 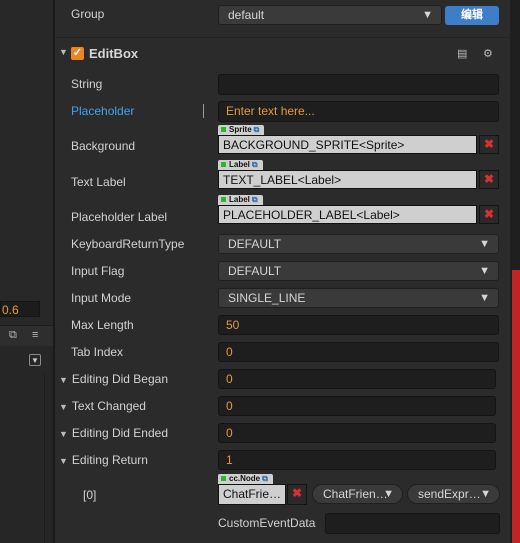 I want to click on placeholder-label-label: Placeholder Label, so click(x=119, y=217).